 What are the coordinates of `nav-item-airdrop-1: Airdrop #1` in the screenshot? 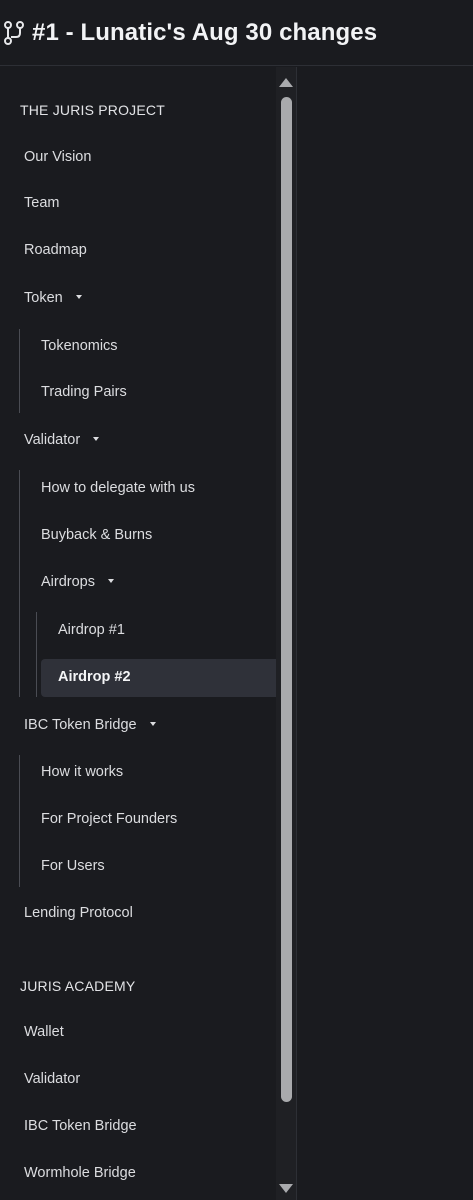 It's located at (91, 630).